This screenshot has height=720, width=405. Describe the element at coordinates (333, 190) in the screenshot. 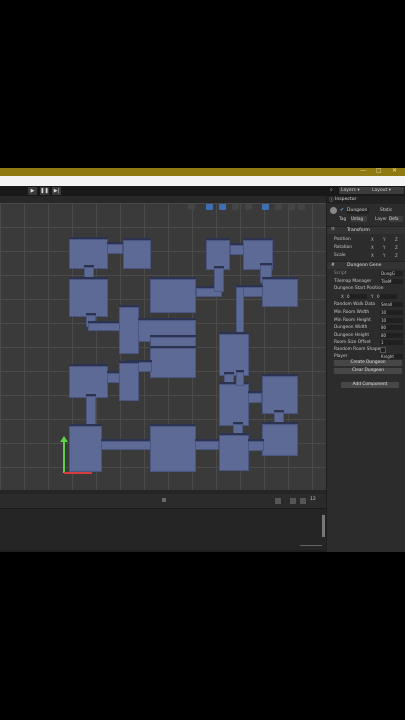

I see `search-icon: ⌕` at that location.